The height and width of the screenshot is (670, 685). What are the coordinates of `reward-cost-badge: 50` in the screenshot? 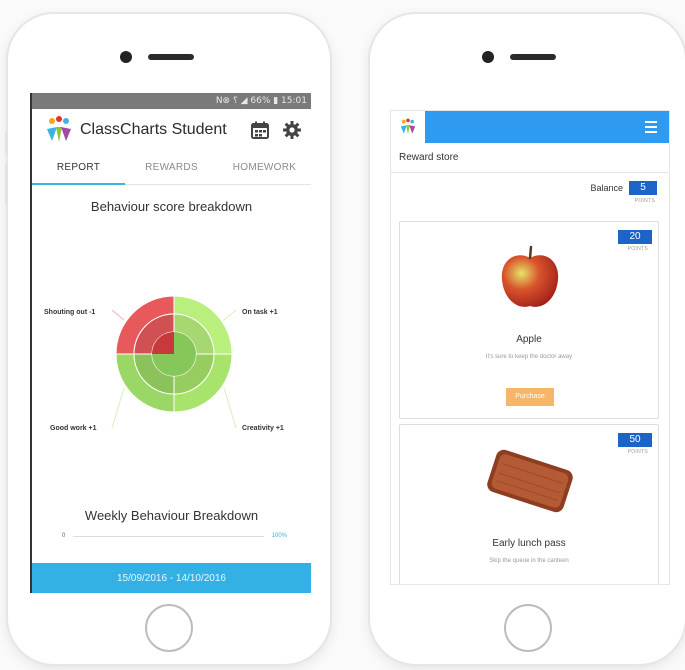 It's located at (635, 440).